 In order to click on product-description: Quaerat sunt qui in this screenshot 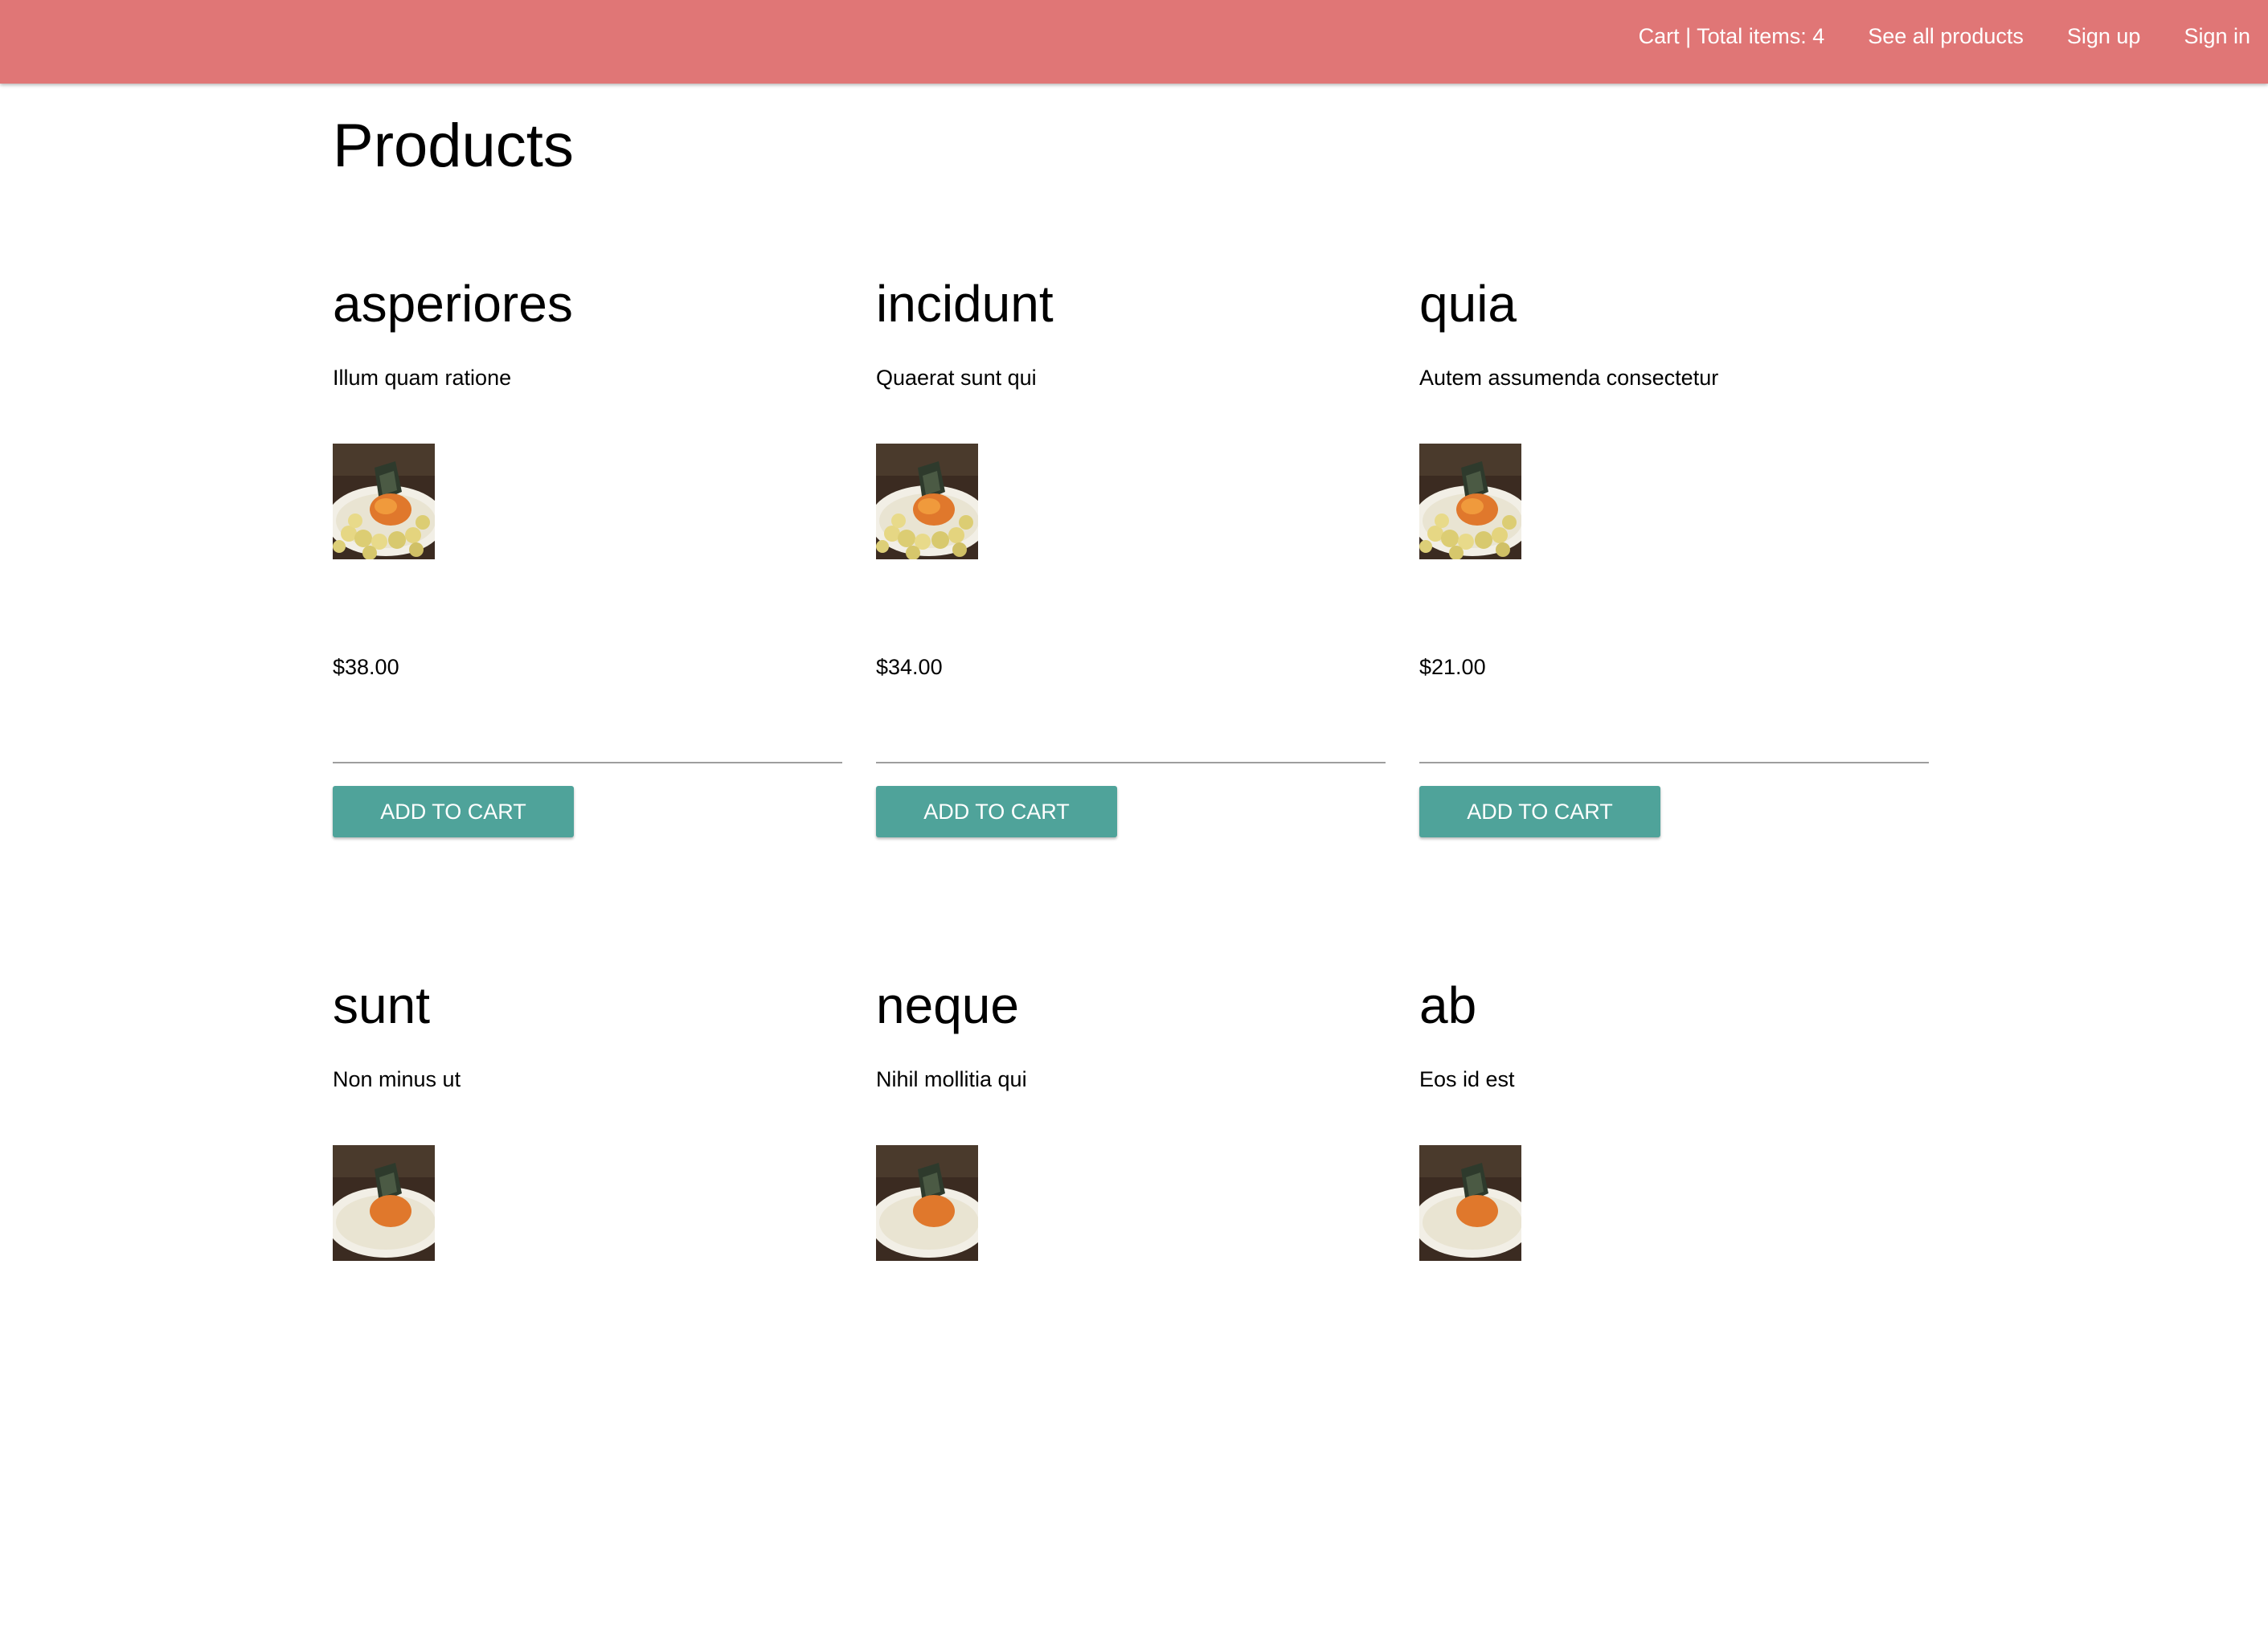, I will do `click(957, 378)`.